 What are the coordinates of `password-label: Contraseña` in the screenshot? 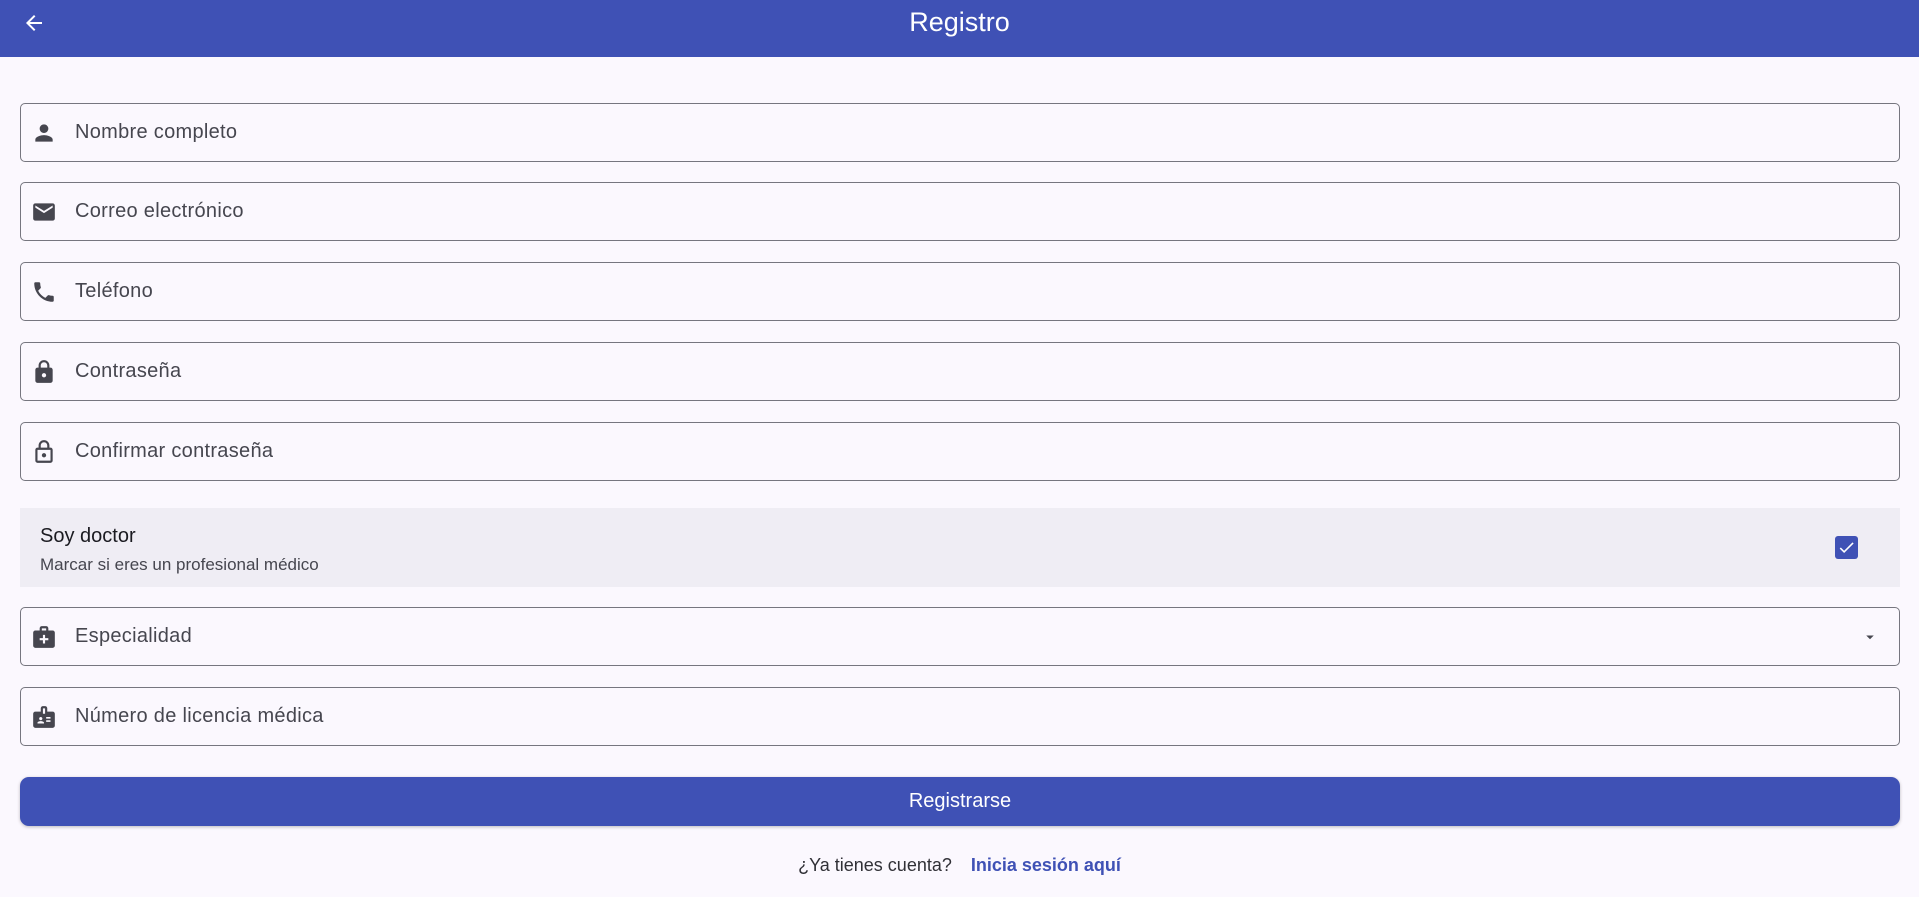 It's located at (128, 371).